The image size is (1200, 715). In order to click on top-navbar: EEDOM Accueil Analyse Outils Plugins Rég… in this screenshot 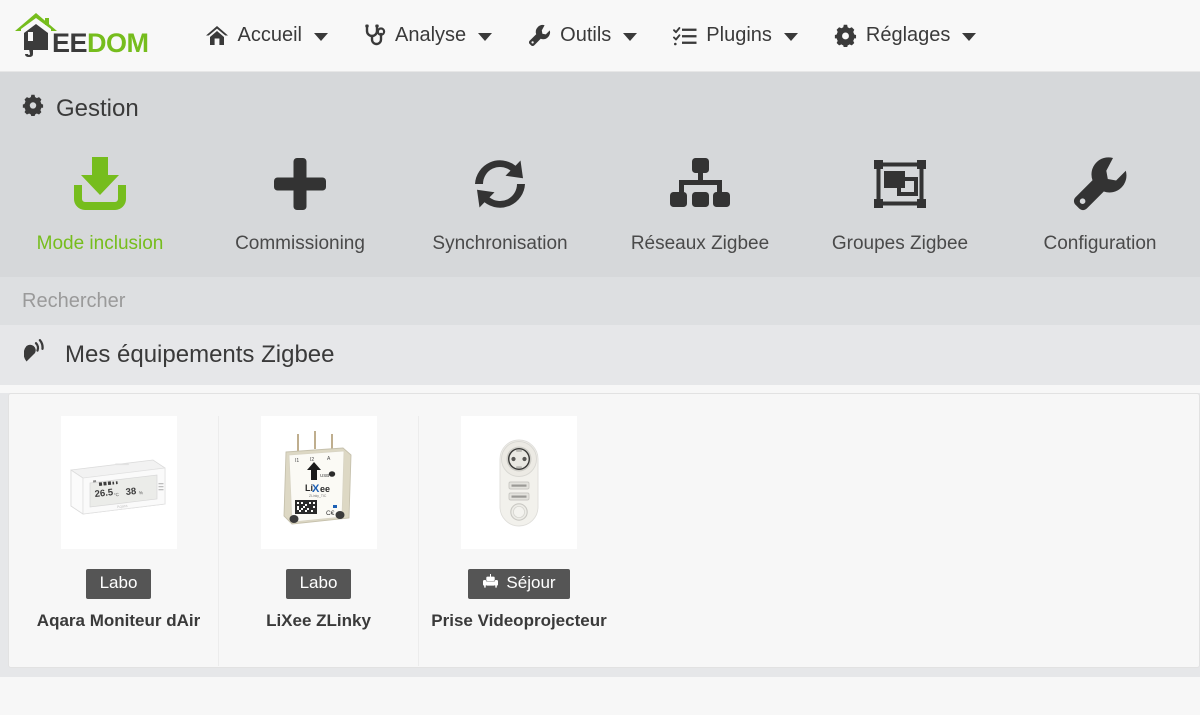, I will do `click(600, 36)`.